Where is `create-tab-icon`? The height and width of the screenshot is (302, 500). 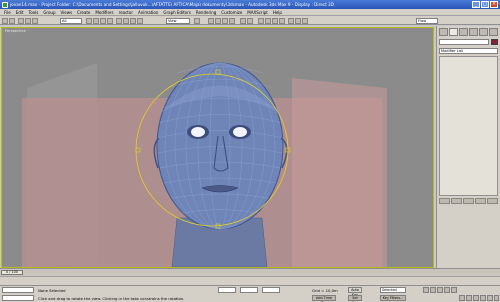
create-tab-icon is located at coordinates (443, 32).